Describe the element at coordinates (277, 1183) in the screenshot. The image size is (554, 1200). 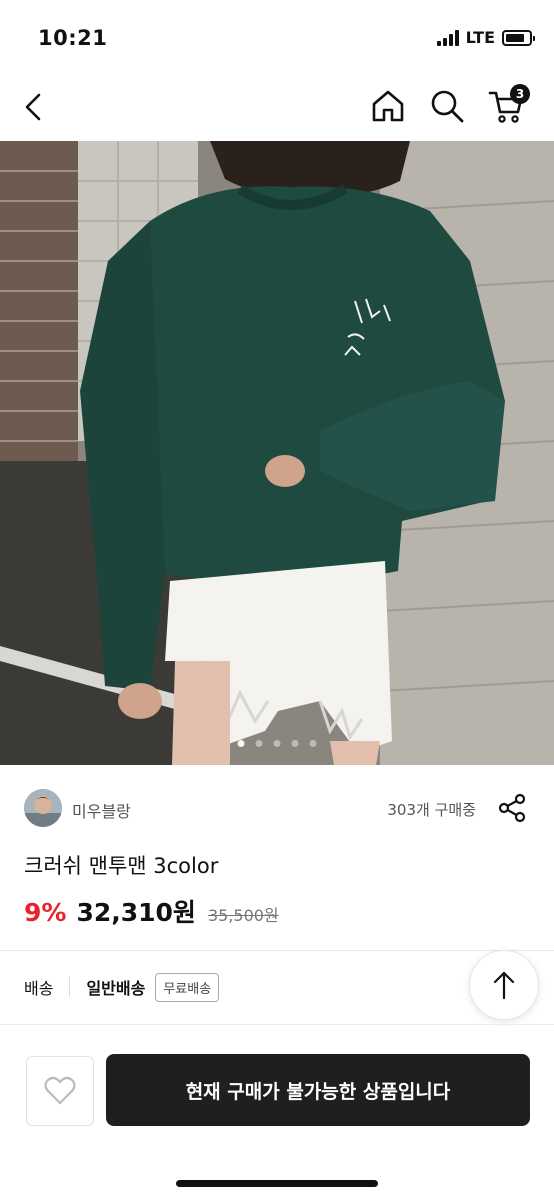
I see `home-indicator` at that location.